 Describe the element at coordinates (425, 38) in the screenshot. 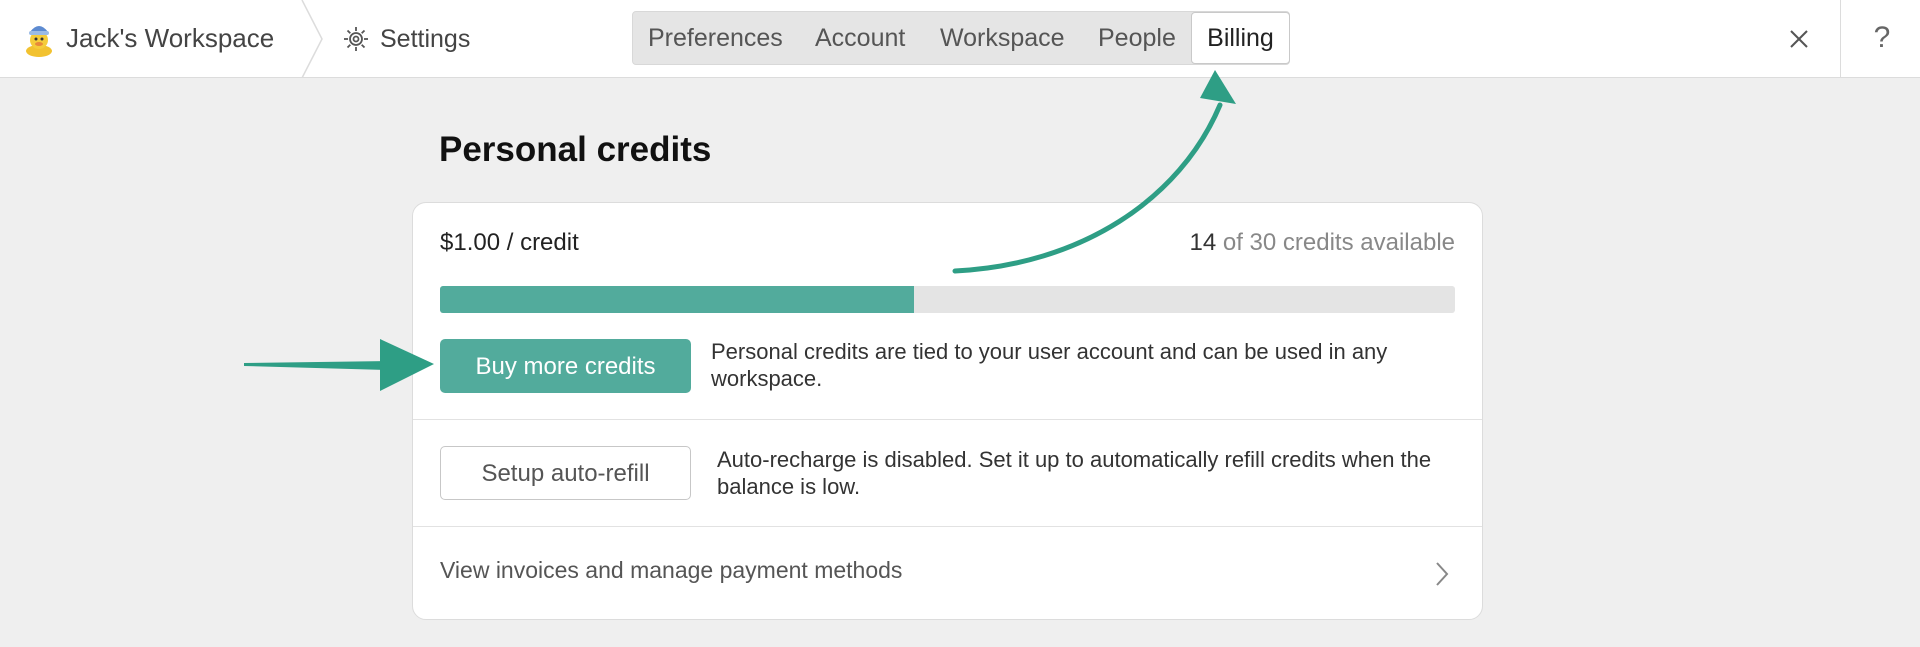

I see `settings-label: Settings` at that location.